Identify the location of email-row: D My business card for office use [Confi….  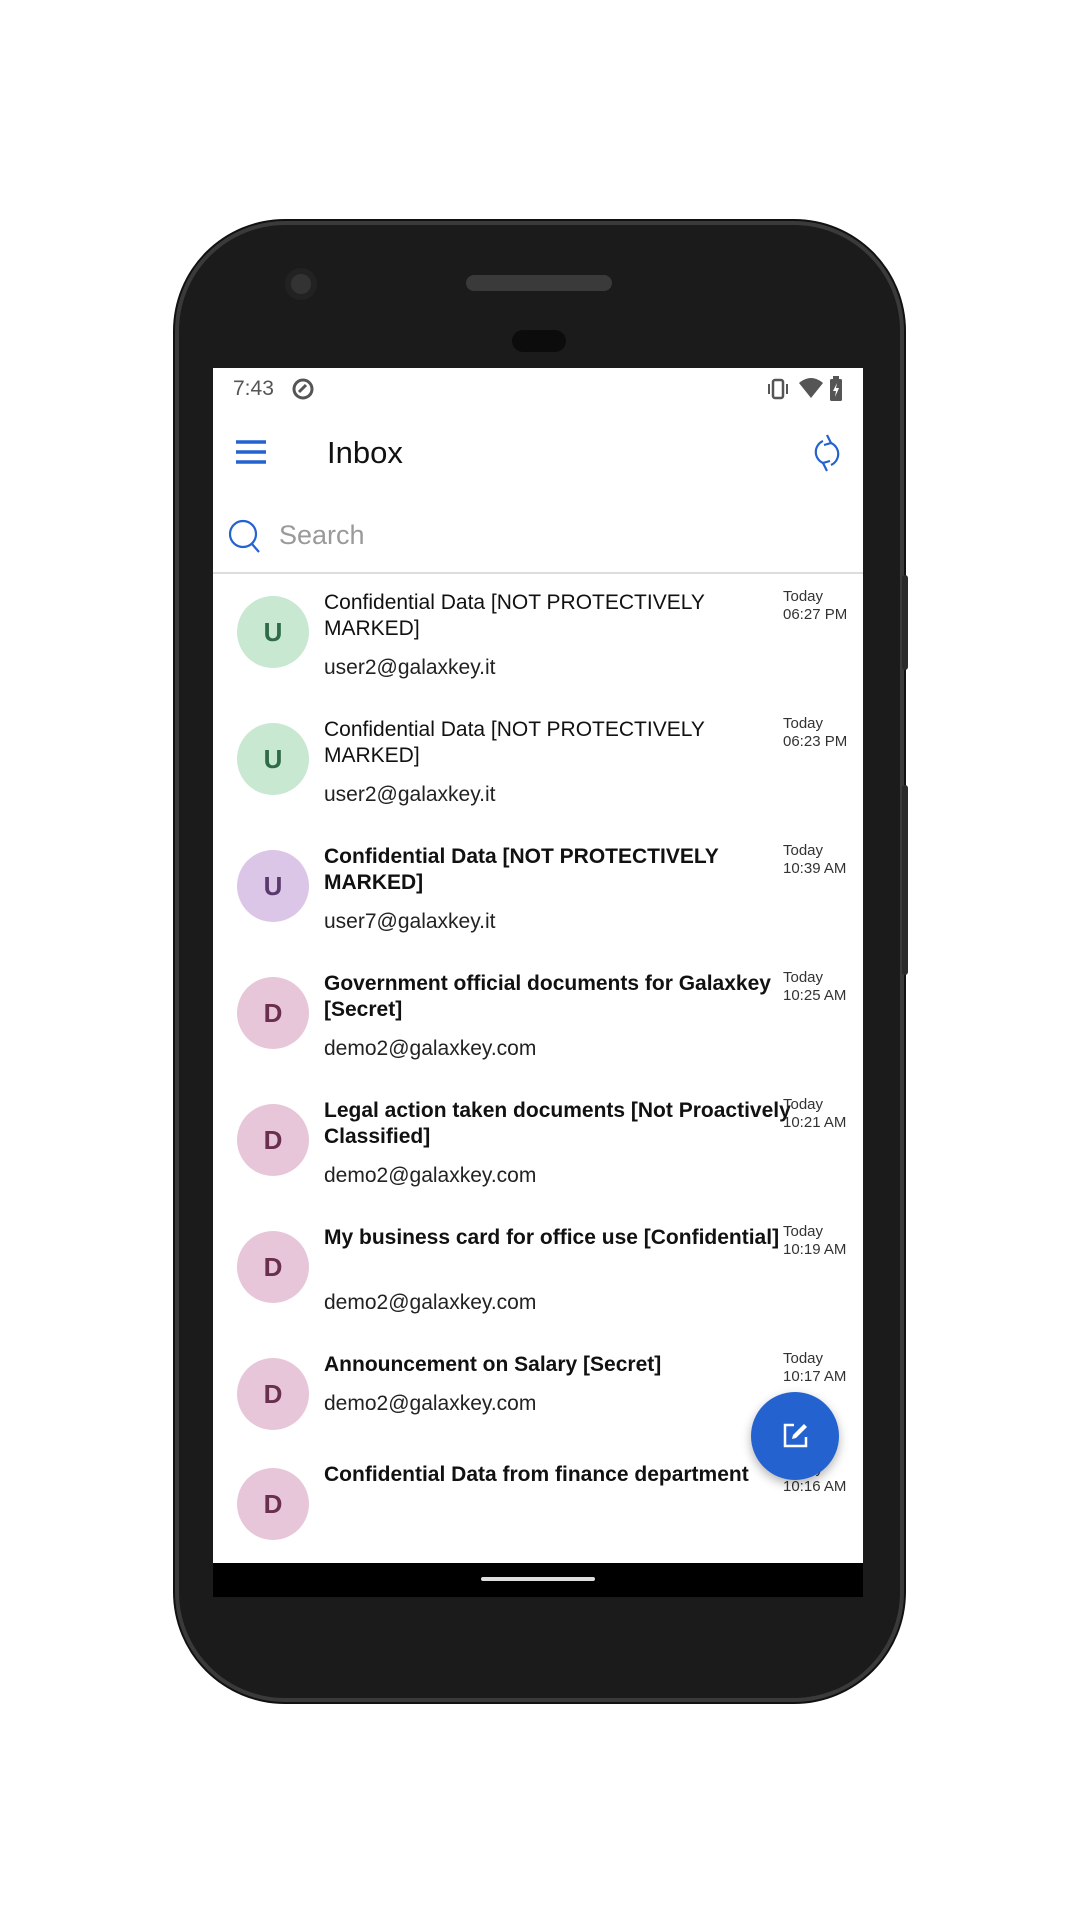
(538, 1272).